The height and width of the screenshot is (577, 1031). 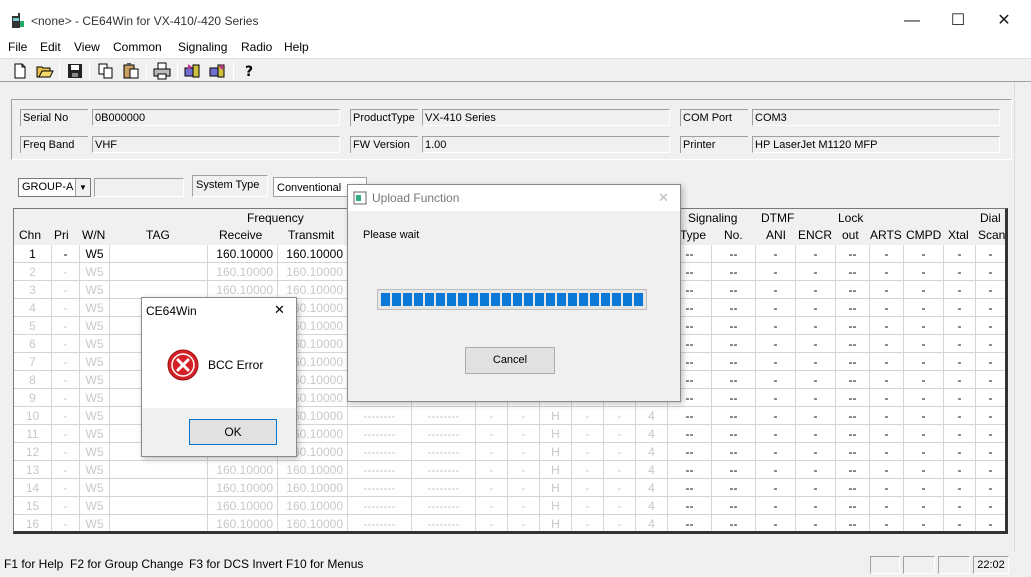 What do you see at coordinates (159, 254) in the screenshot?
I see `cell-tag` at bounding box center [159, 254].